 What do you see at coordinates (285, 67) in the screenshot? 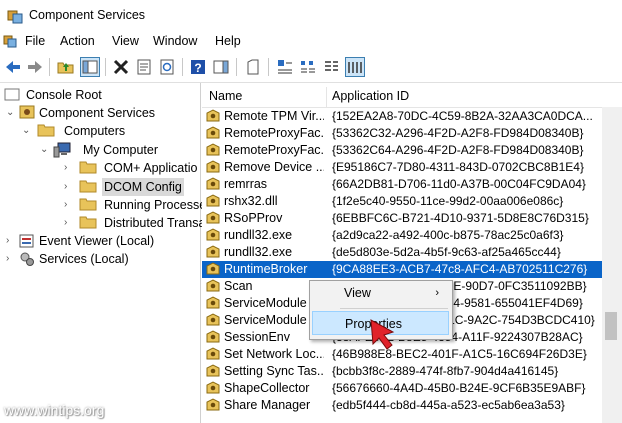
I see `large-icons-view-icon` at bounding box center [285, 67].